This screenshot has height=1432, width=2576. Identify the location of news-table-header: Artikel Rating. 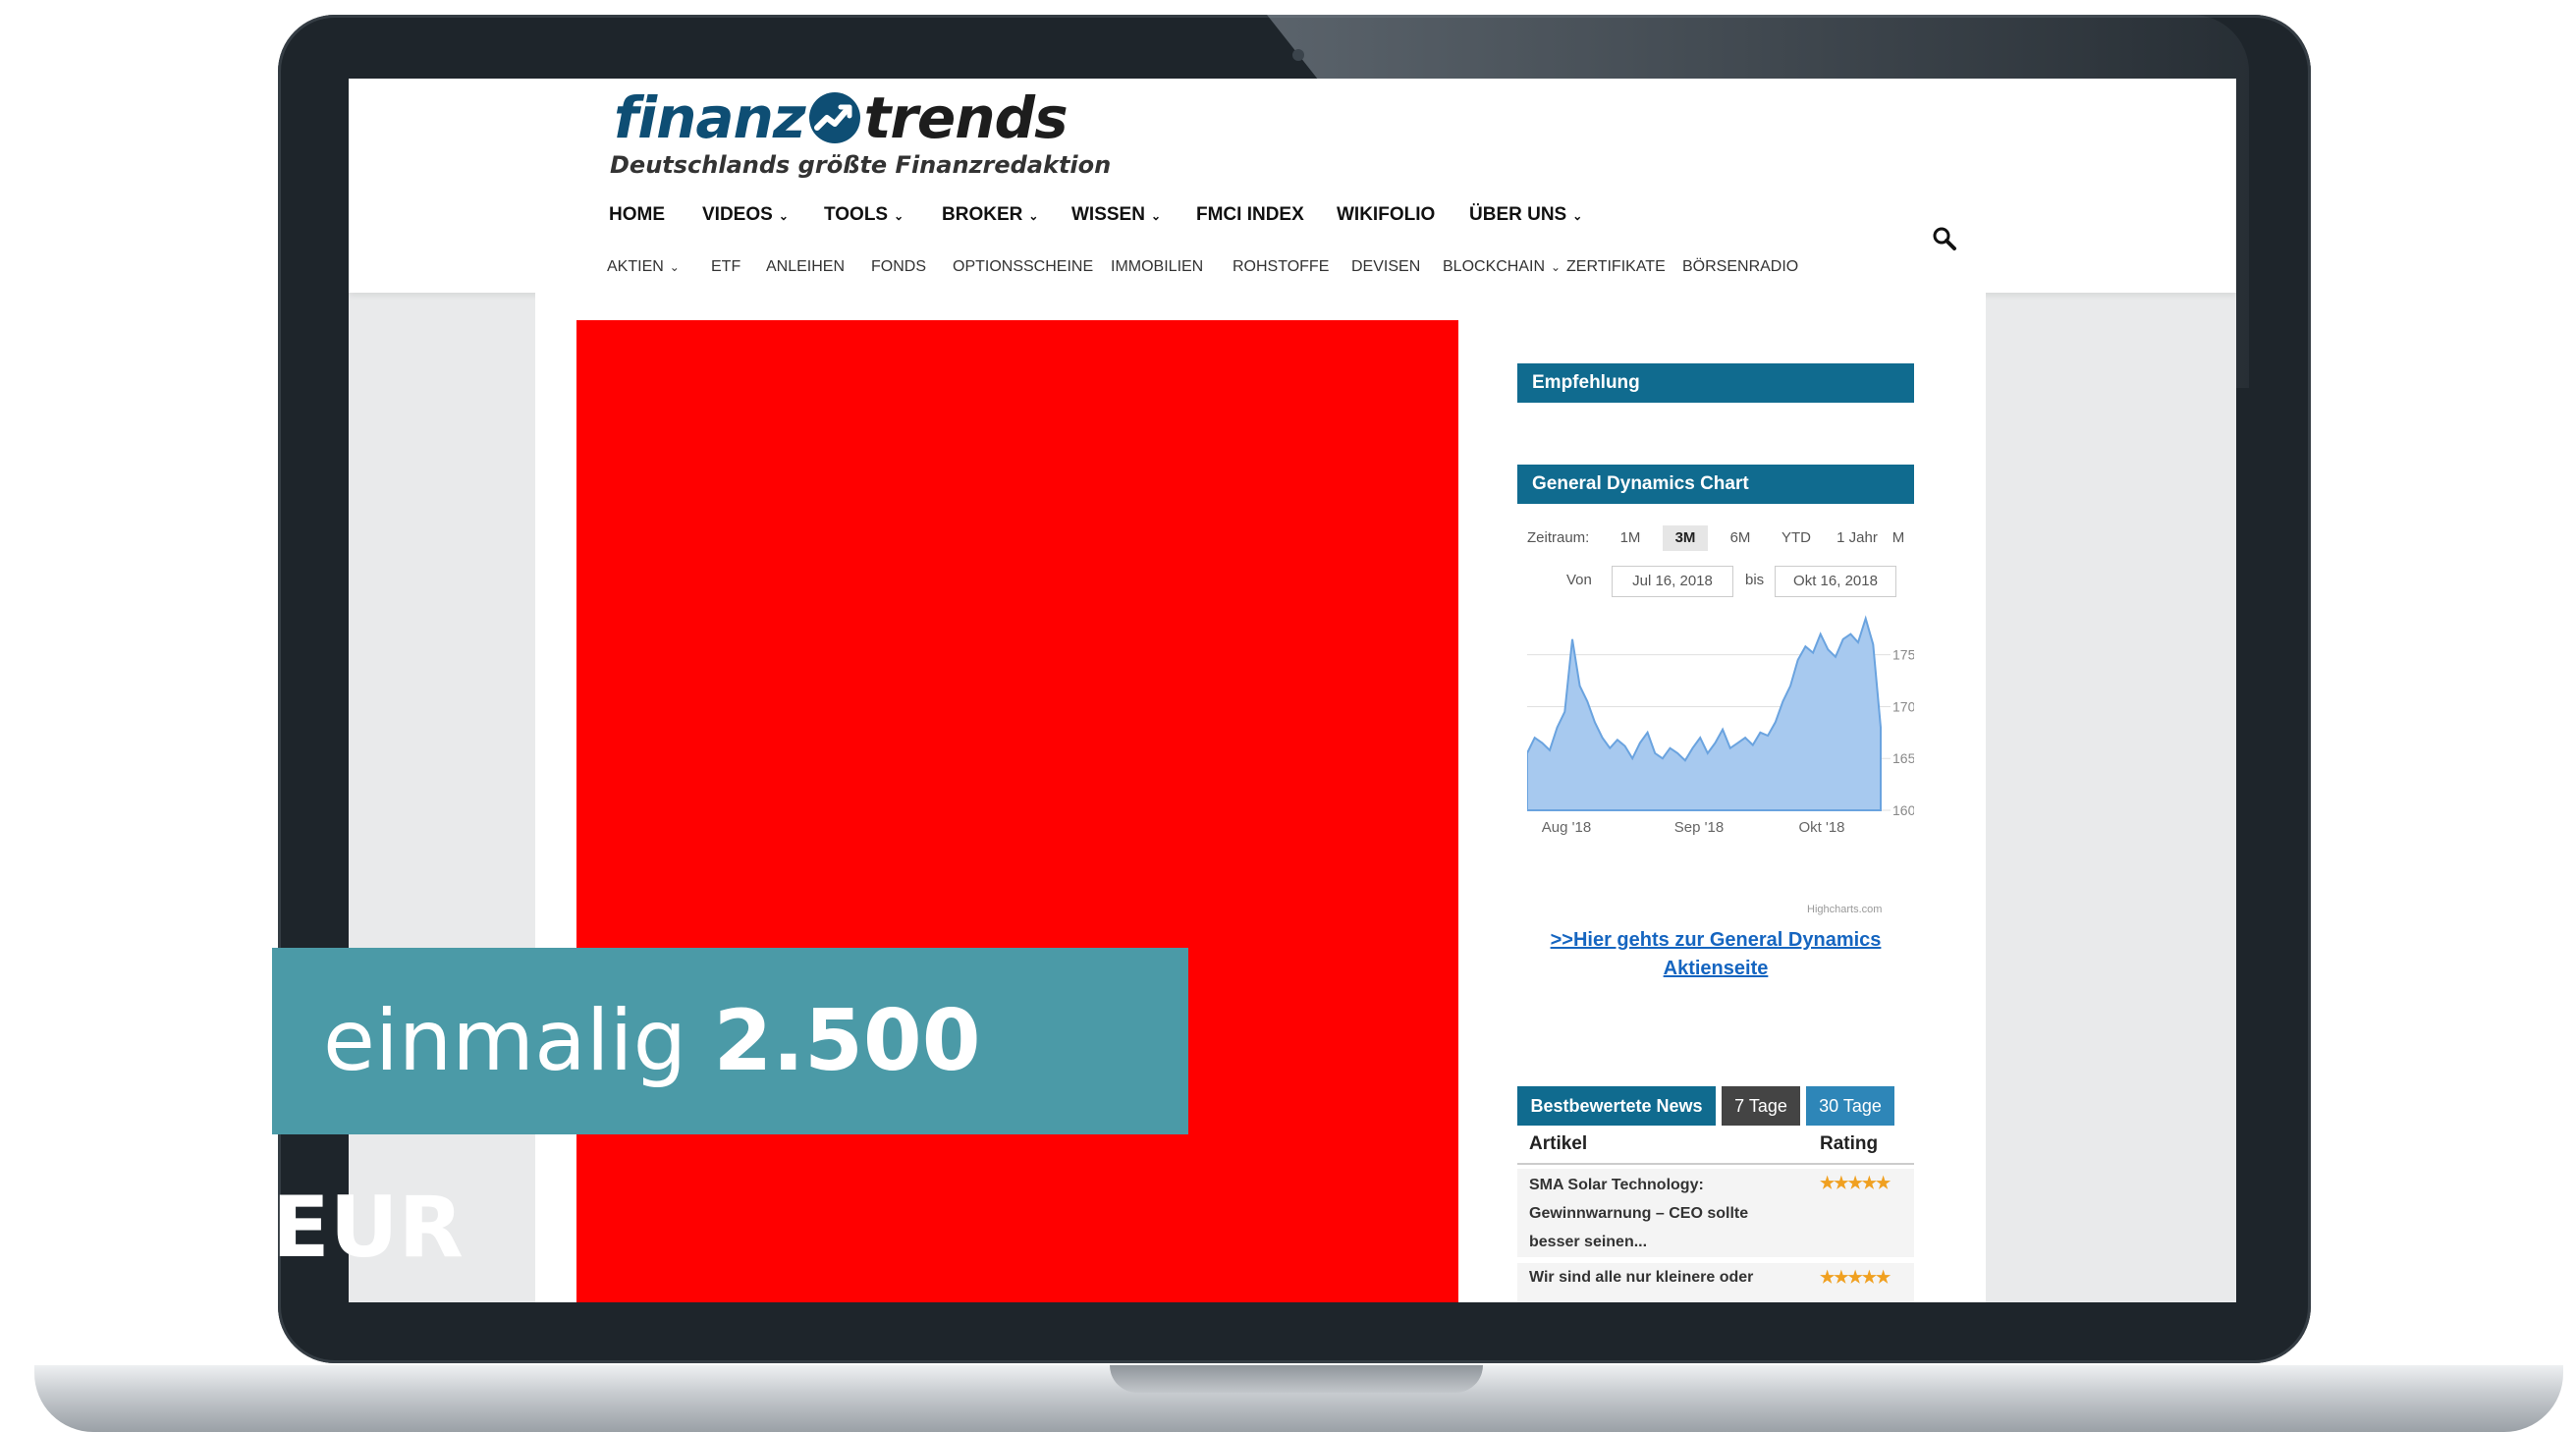
(1716, 1147).